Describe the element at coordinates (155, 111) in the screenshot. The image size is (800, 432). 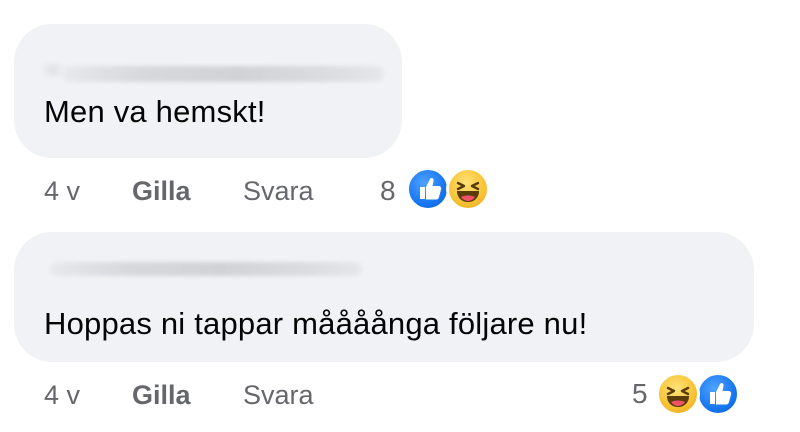
I see `comment-text: Men va hemskt!` at that location.